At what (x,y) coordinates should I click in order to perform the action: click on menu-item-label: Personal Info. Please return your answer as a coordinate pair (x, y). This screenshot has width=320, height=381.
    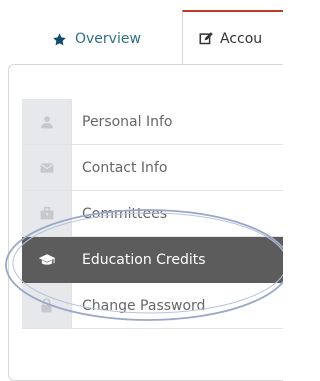
    Looking at the image, I should click on (127, 121).